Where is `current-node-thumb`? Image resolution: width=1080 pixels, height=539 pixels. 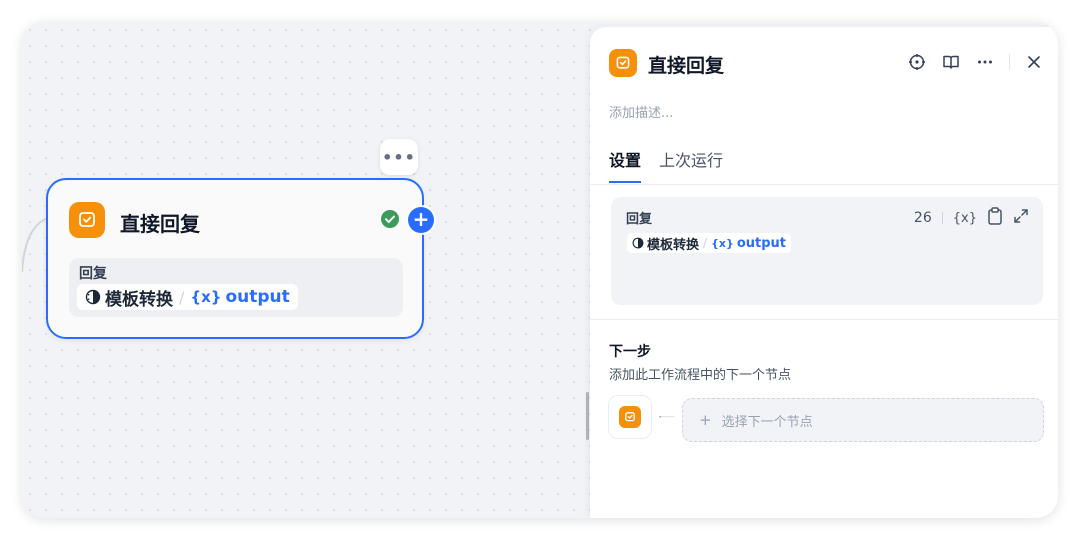
current-node-thumb is located at coordinates (630, 417).